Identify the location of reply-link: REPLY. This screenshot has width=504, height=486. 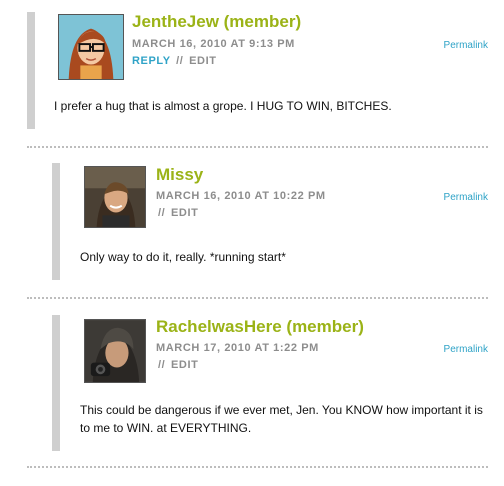
(151, 61).